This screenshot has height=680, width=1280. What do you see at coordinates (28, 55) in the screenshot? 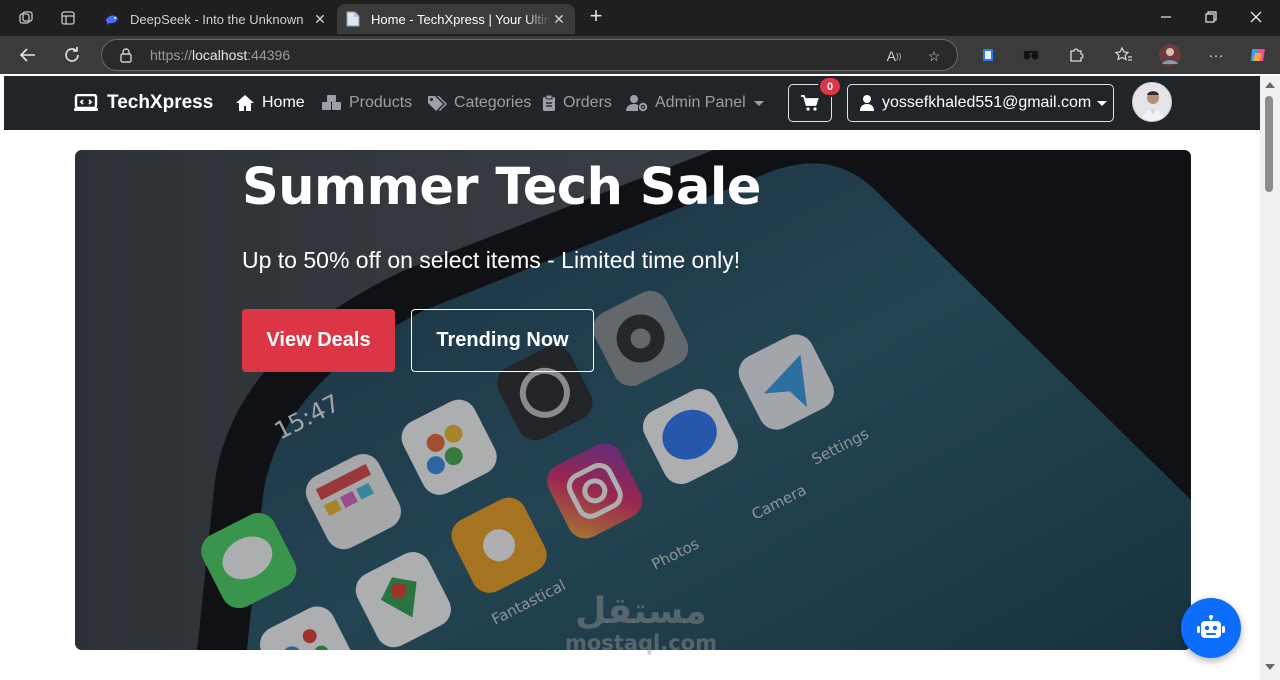
I see `back-arrow-icon` at bounding box center [28, 55].